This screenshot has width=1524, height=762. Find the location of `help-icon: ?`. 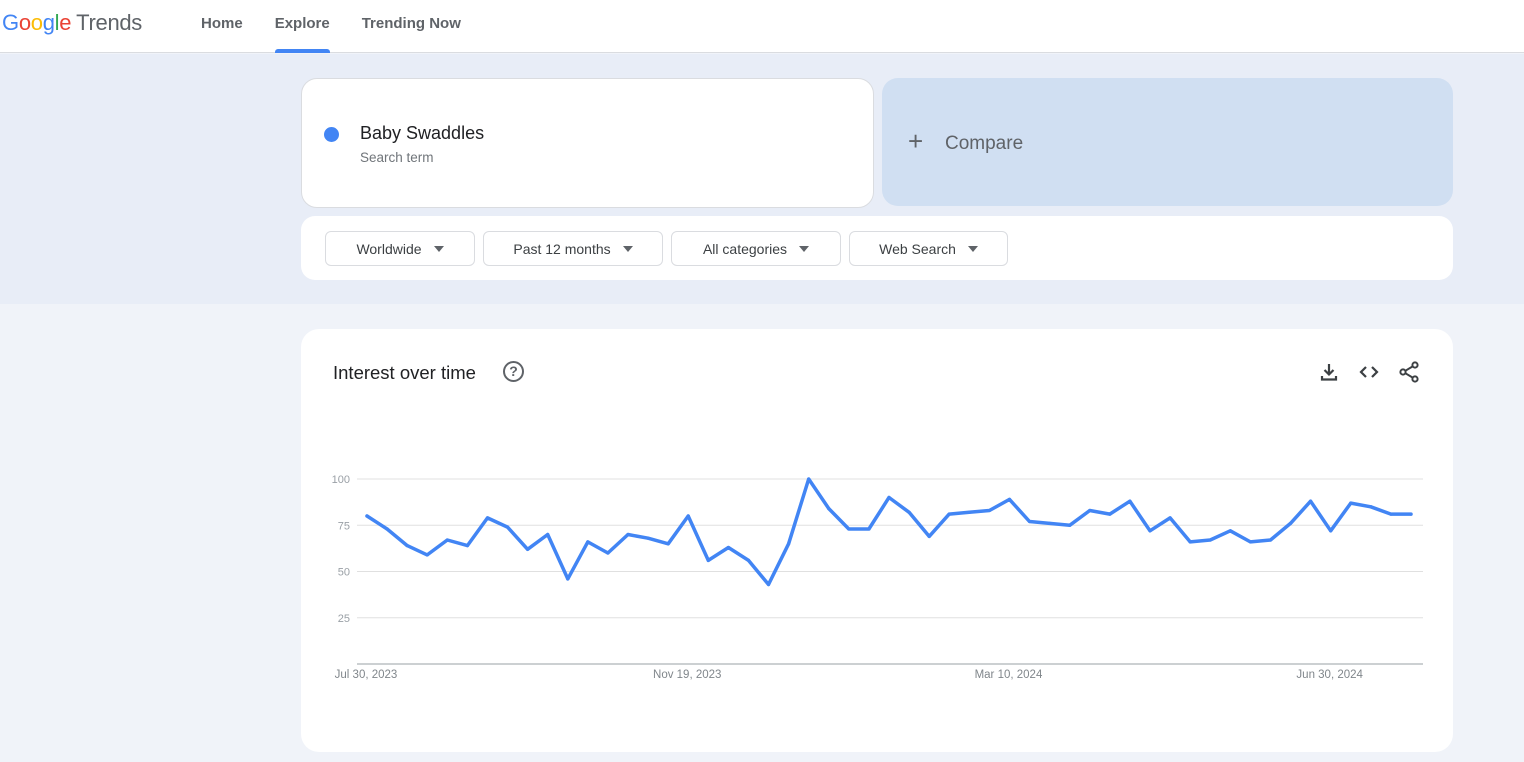

help-icon: ? is located at coordinates (513, 371).